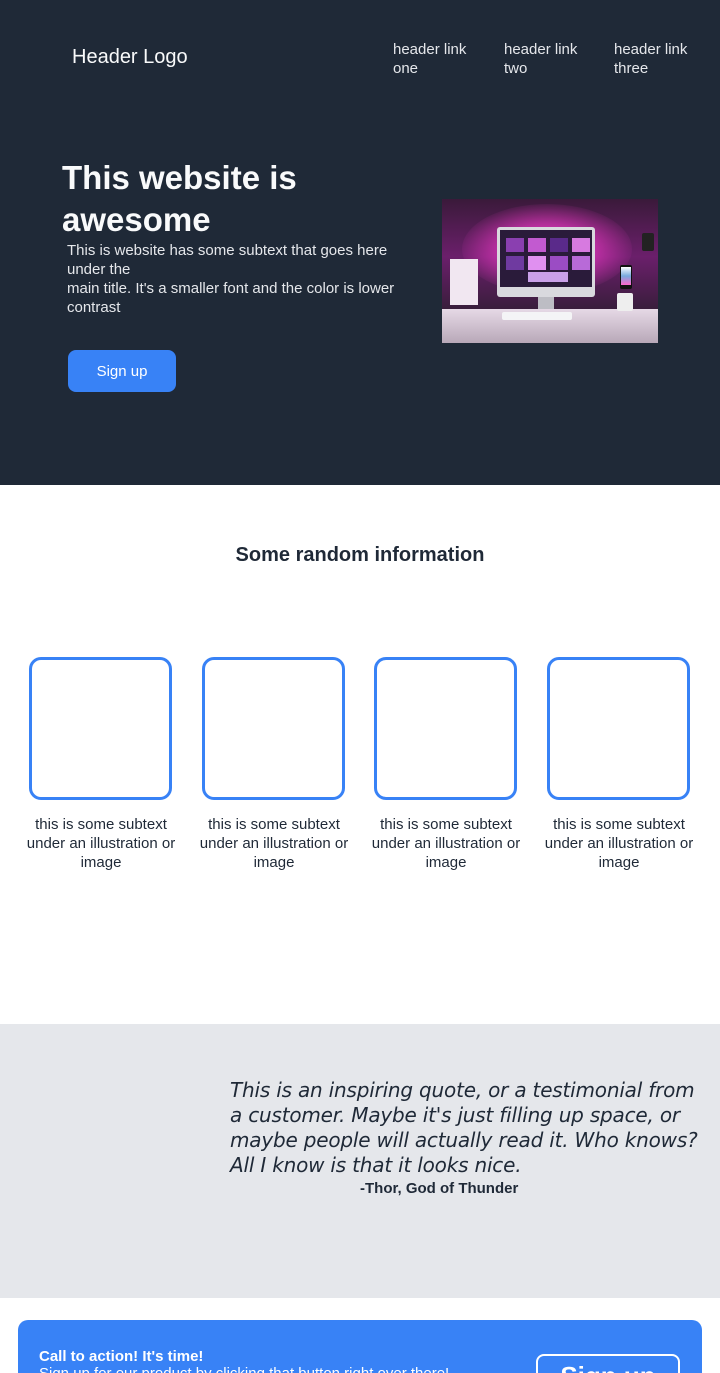  What do you see at coordinates (464, 282) in the screenshot?
I see `image-speaker` at bounding box center [464, 282].